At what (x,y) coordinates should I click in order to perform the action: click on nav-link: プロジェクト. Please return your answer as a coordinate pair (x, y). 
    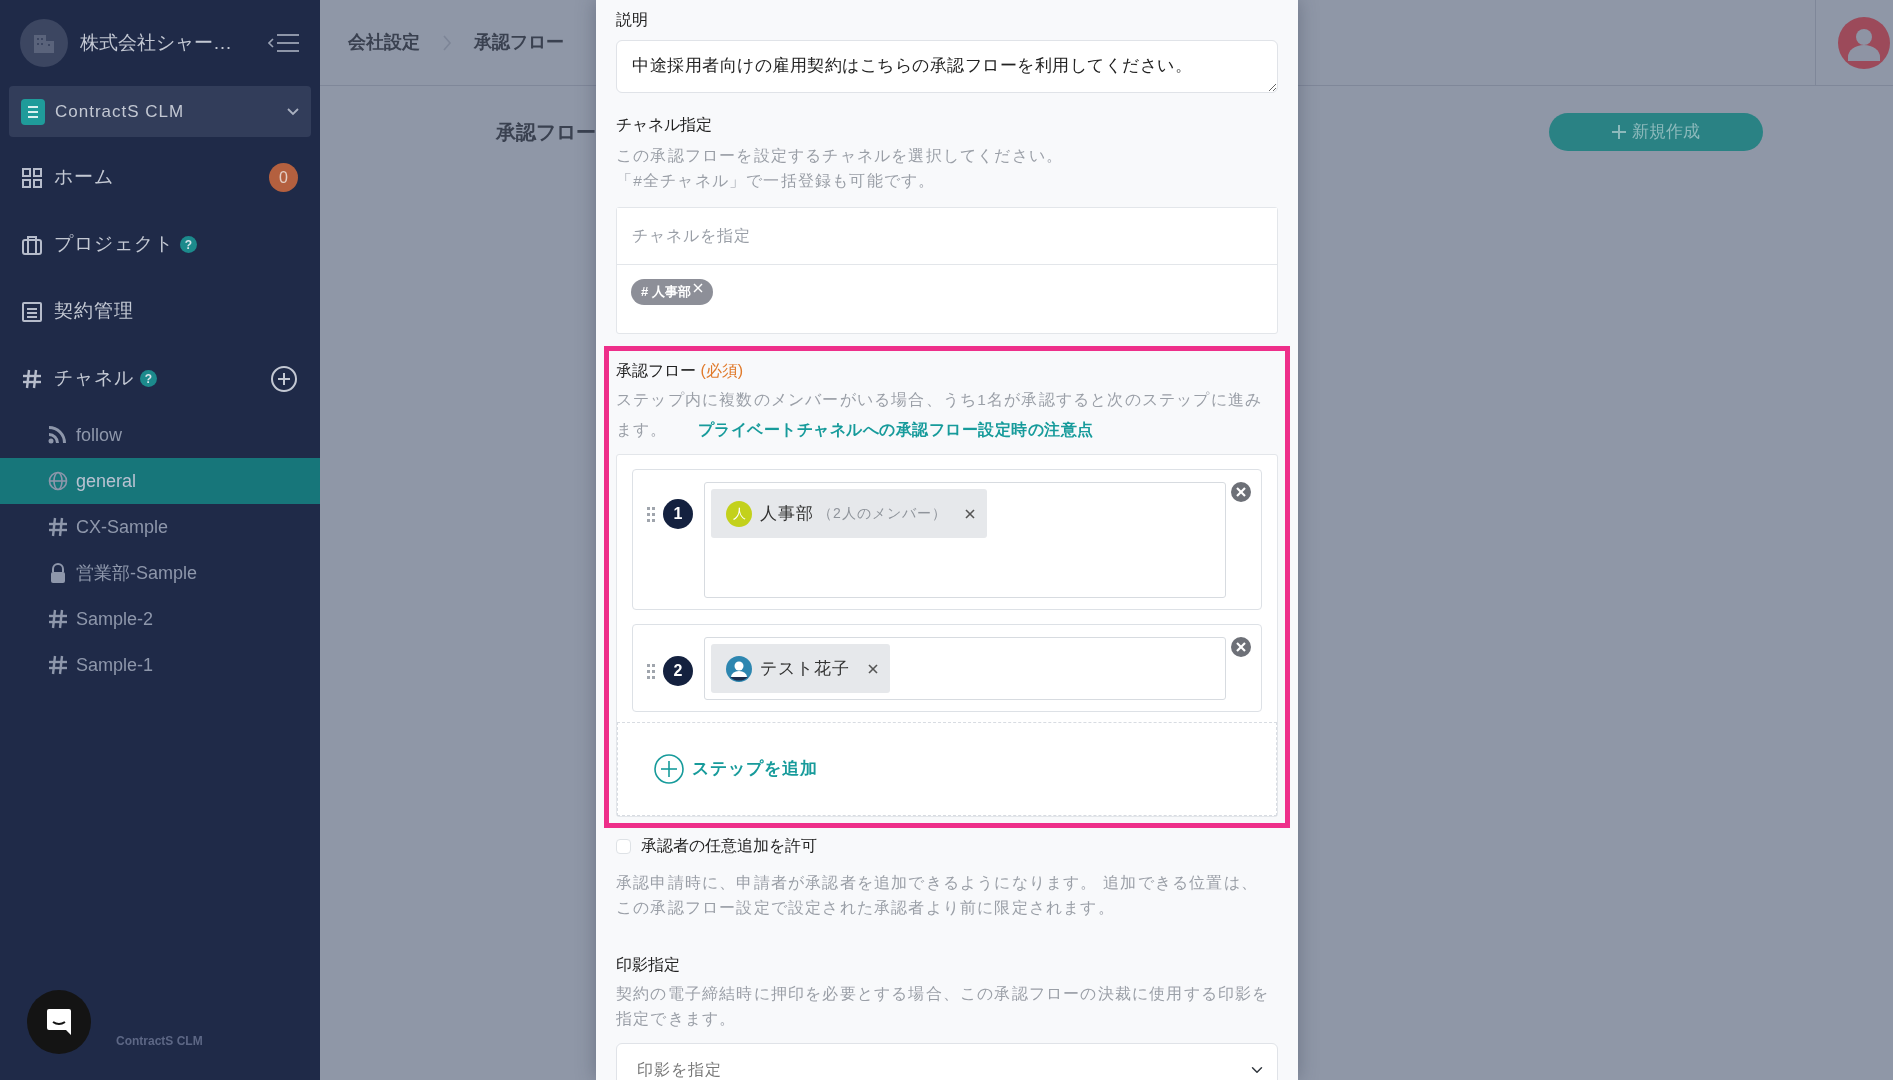
    Looking at the image, I should click on (114, 244).